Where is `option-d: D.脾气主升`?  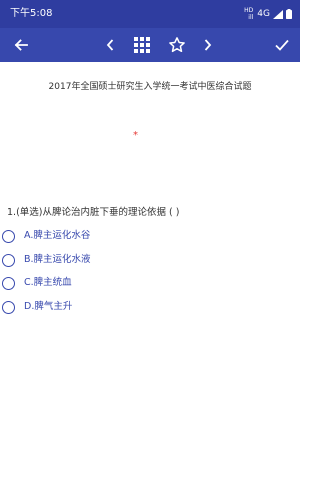
option-d: D.脾气主升 is located at coordinates (102, 307).